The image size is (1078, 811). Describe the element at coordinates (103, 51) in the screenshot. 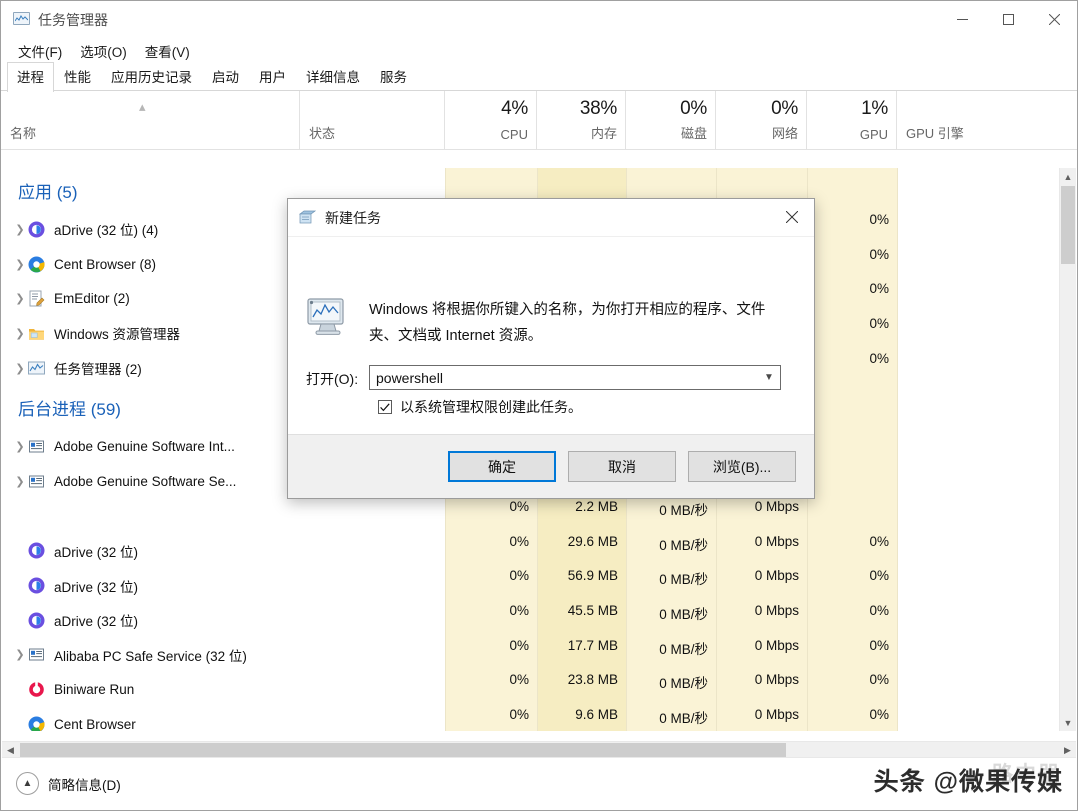

I see `menu-options: 选项(O)` at that location.